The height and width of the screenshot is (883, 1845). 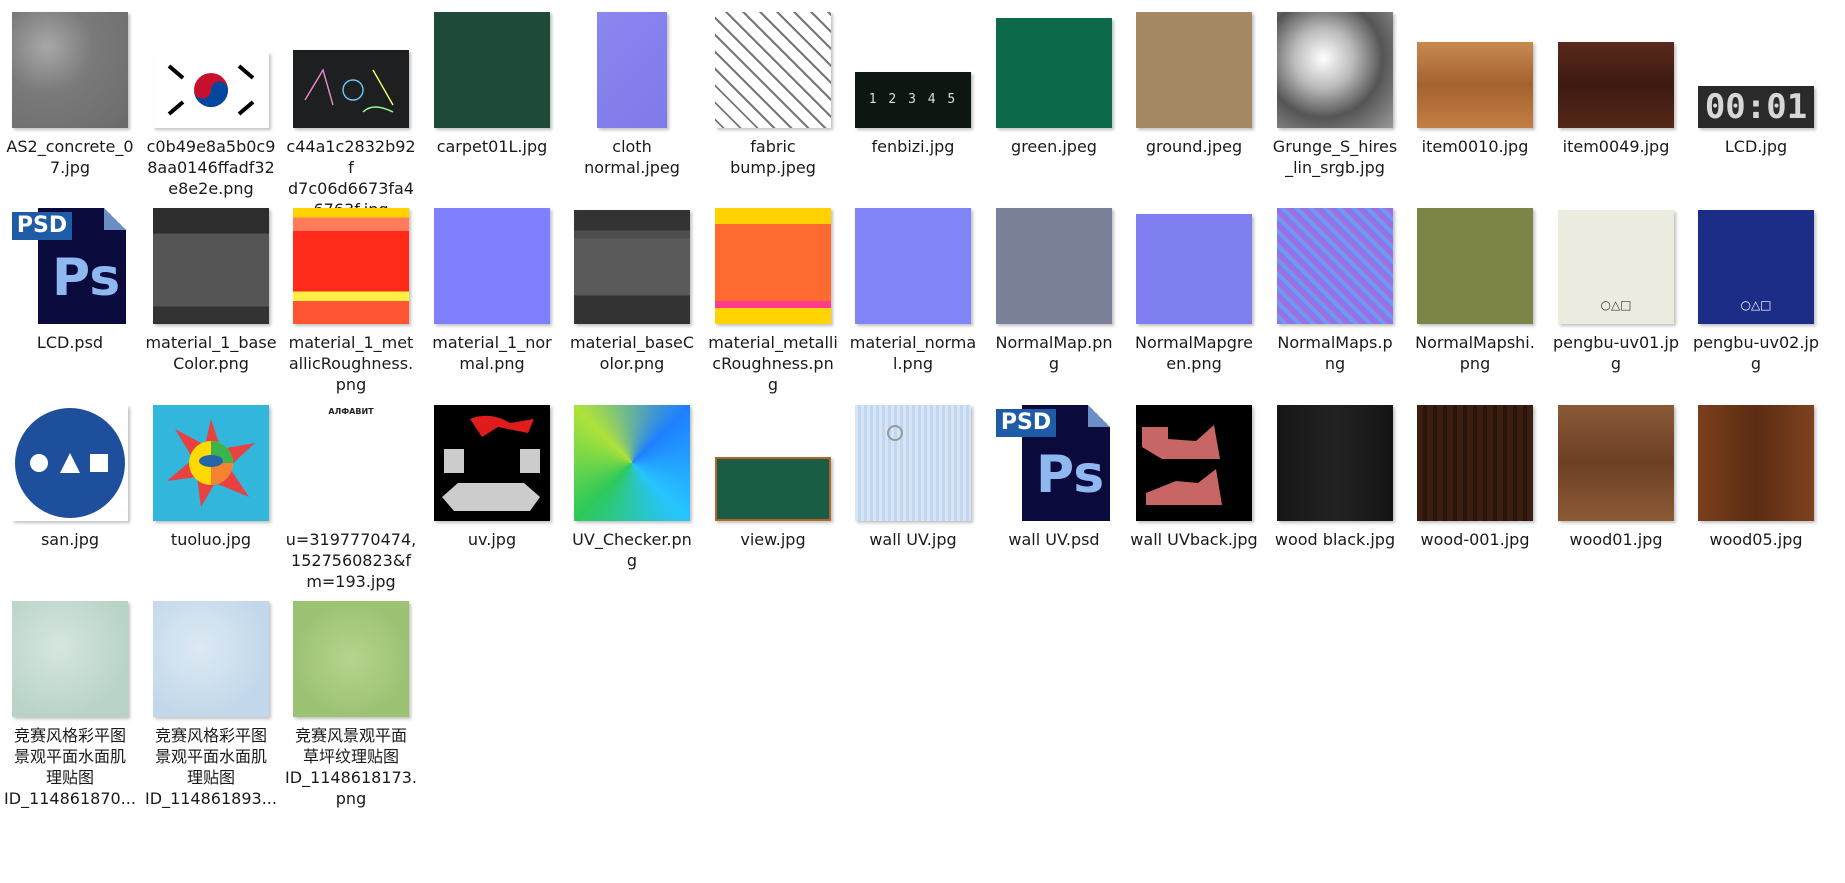 I want to click on file-item: ○△□ pengbu-uv02.jp g, so click(x=1756, y=291).